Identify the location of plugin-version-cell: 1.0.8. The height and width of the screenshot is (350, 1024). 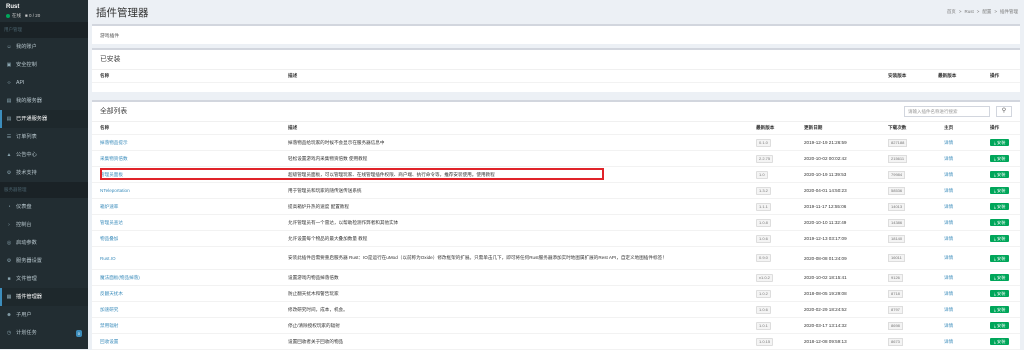
(763, 222).